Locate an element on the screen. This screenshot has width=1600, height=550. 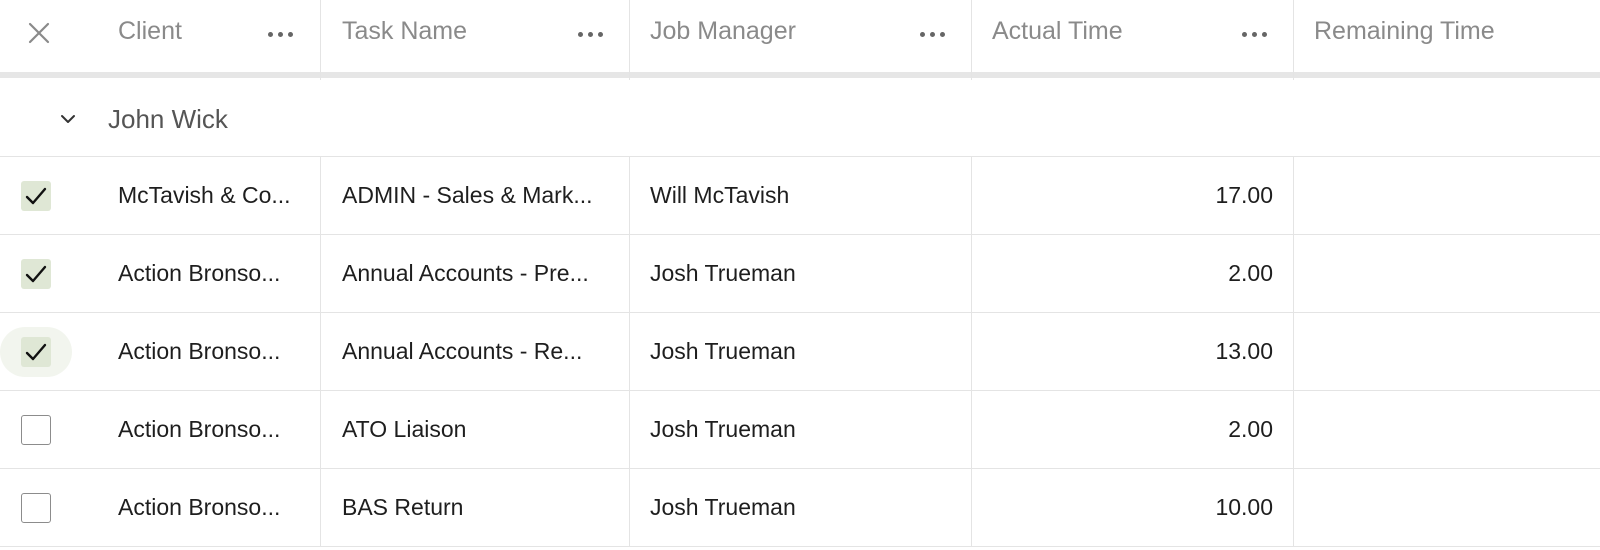
header-task: Task Name is located at coordinates (475, 40).